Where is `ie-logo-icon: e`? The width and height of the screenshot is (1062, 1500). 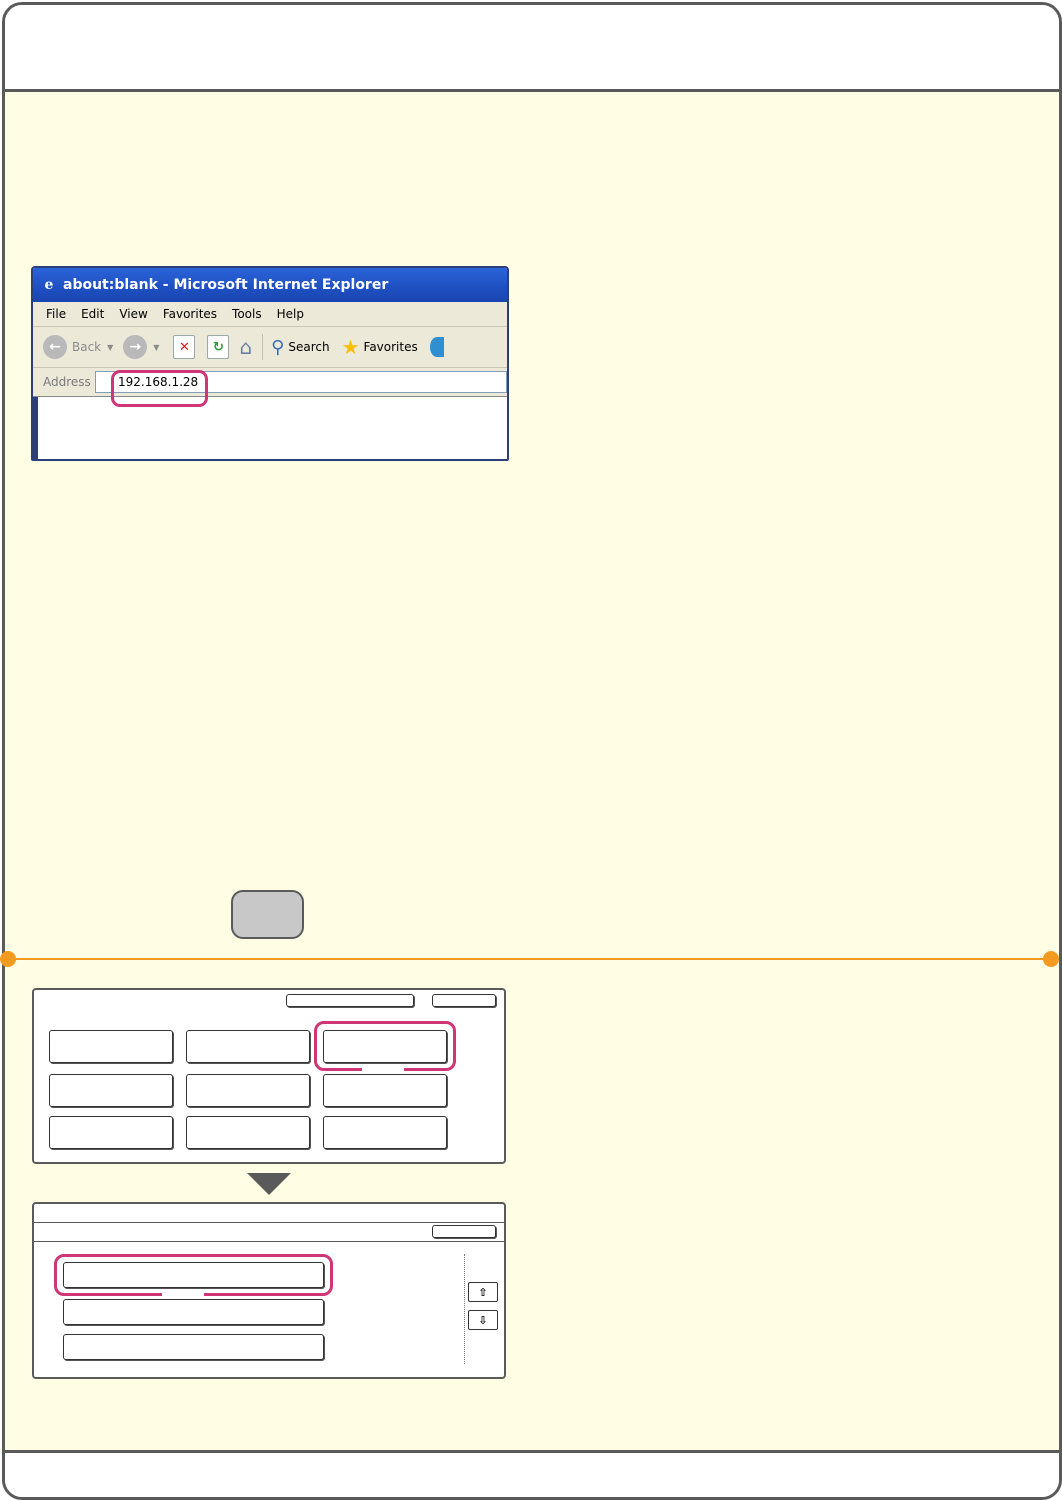
ie-logo-icon: e is located at coordinates (49, 285).